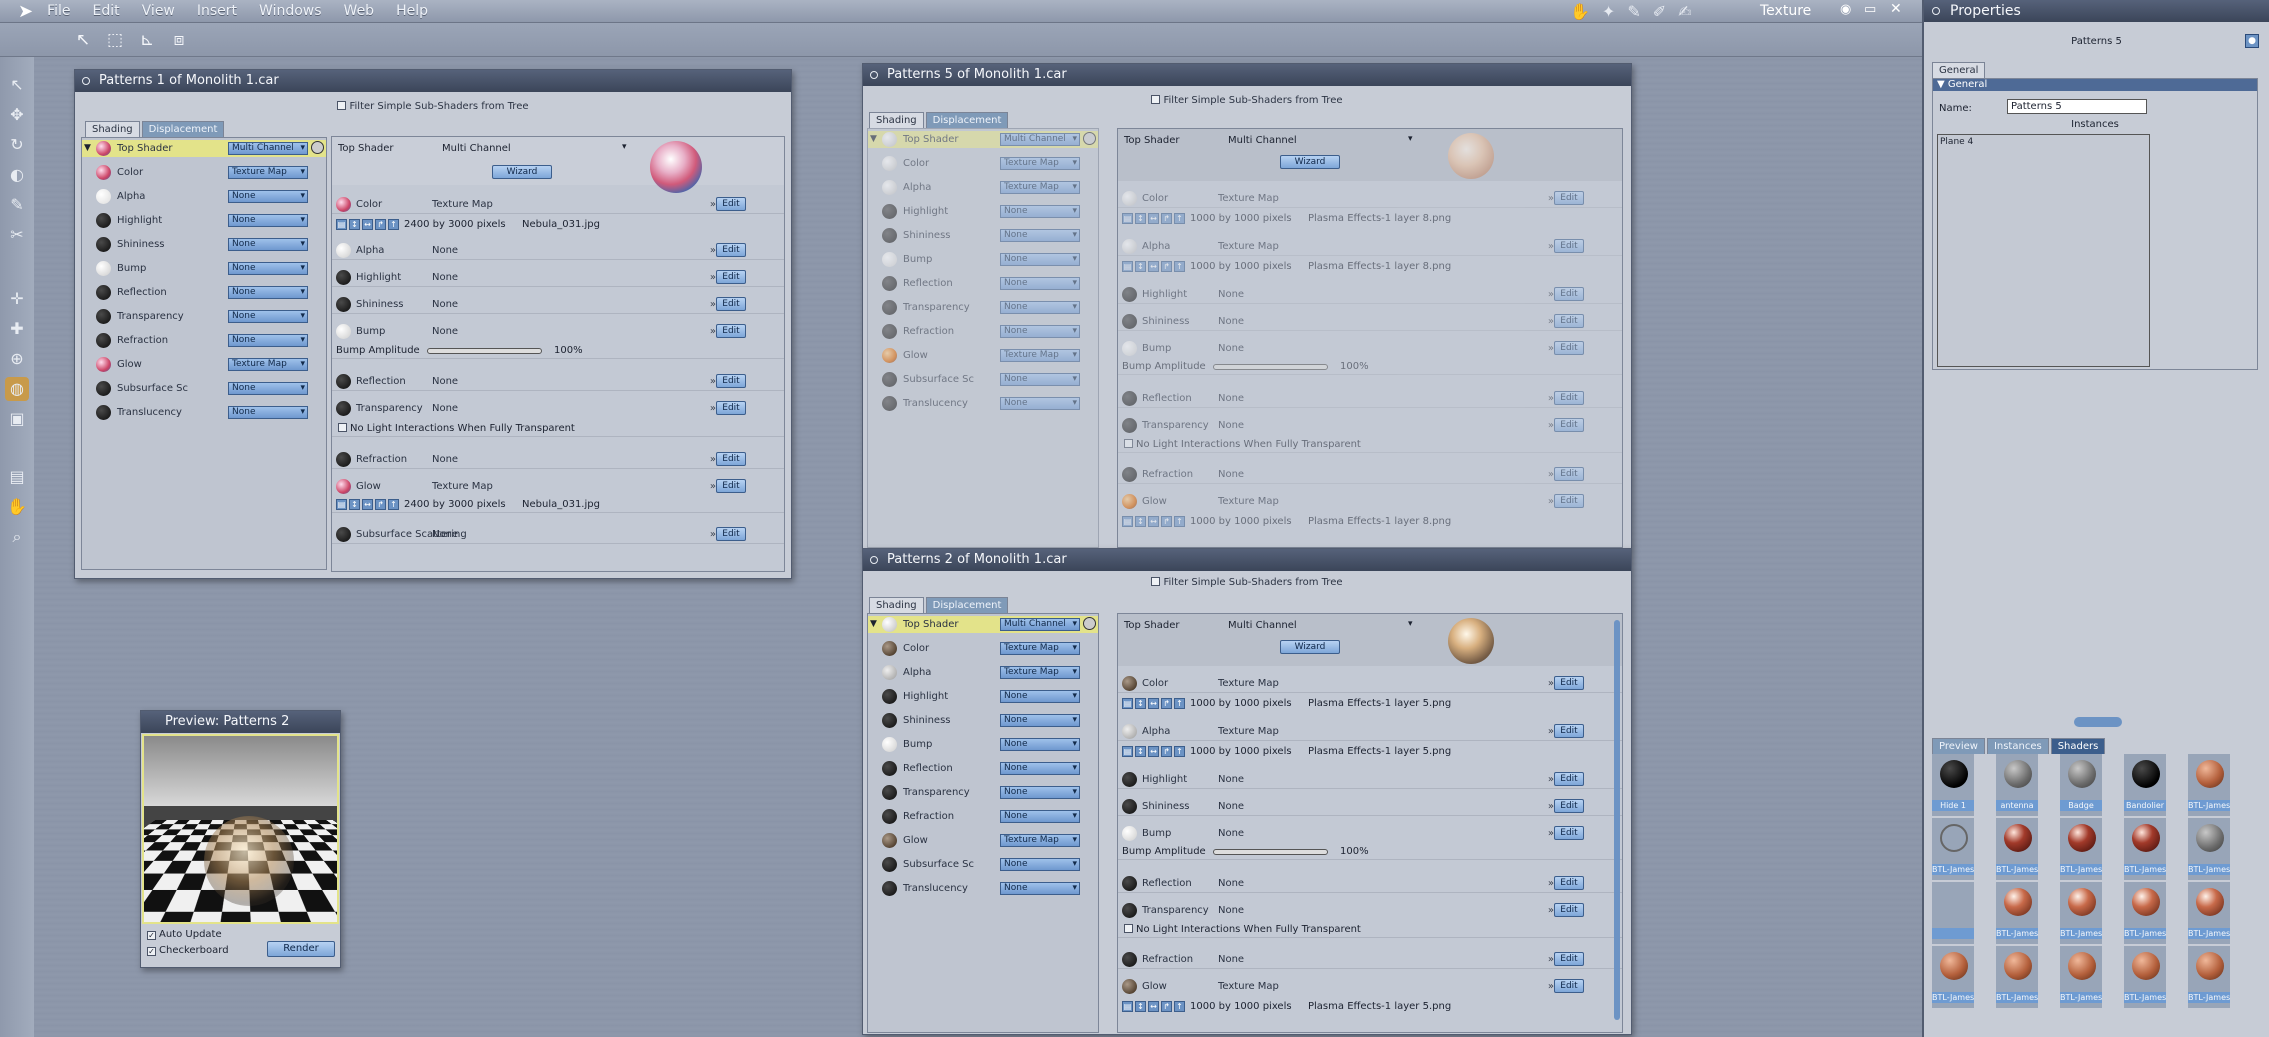 This screenshot has height=1037, width=2269. Describe the element at coordinates (158, 11) in the screenshot. I see `menu-view: View` at that location.